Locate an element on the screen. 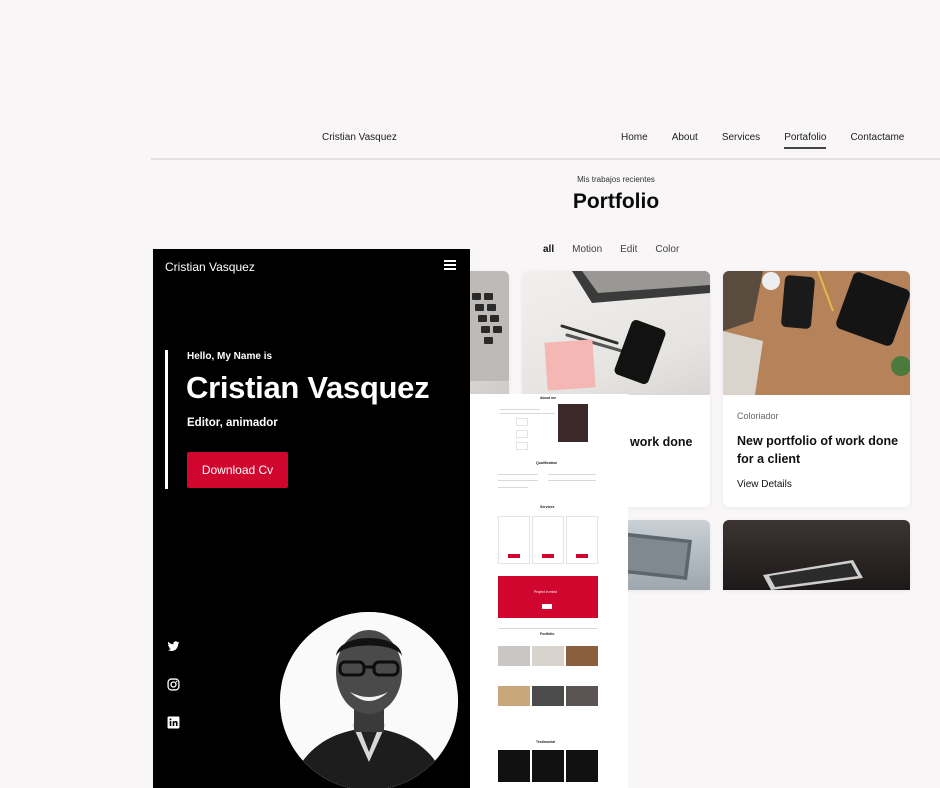 This screenshot has width=940, height=788. nav-home: Home is located at coordinates (634, 140).